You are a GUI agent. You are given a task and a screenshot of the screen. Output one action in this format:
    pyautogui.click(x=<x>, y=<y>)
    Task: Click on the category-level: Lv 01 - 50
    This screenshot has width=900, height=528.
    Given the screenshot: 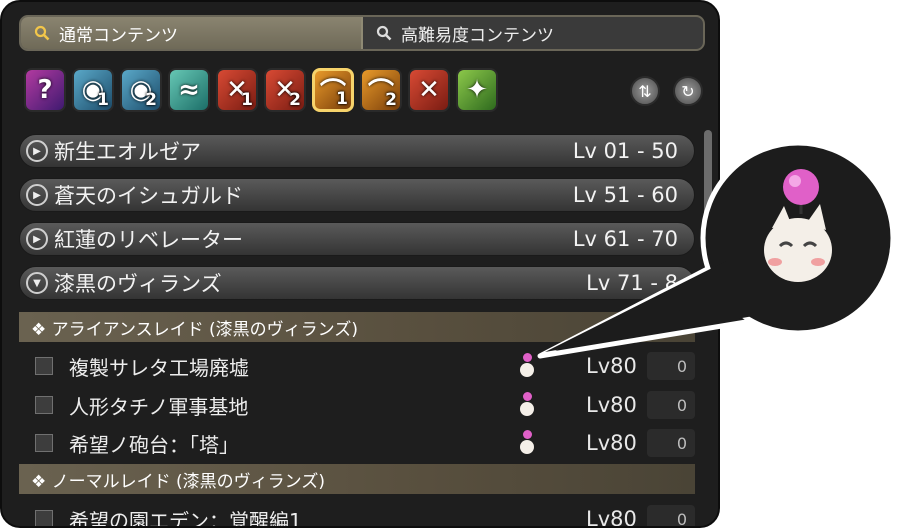 What is the action you would take?
    pyautogui.click(x=625, y=151)
    